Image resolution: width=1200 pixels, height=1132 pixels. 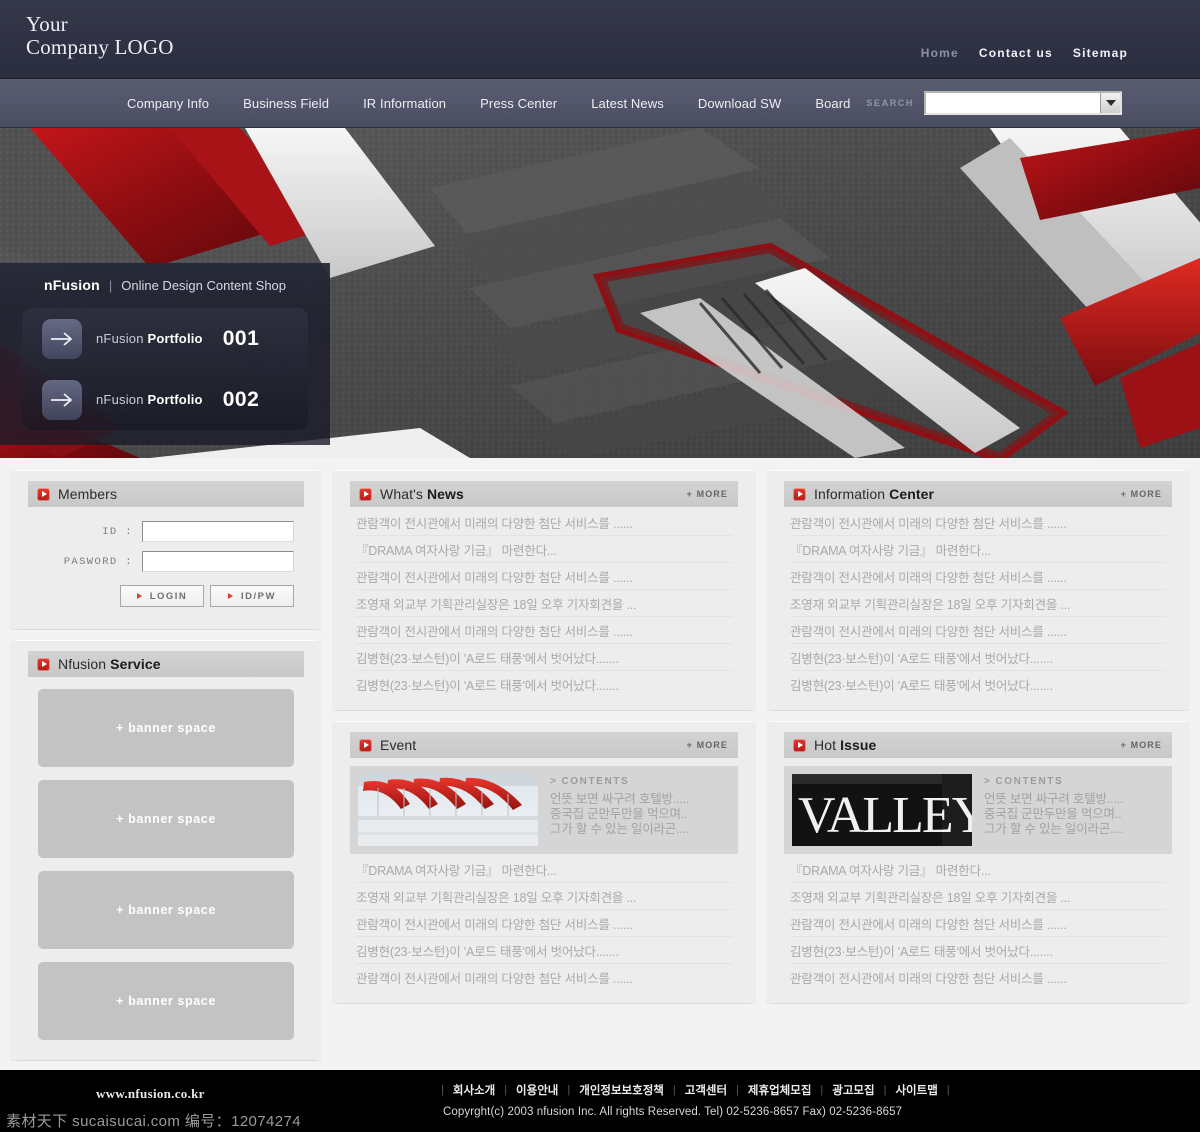 I want to click on hot-issue-more-link: + MORE, so click(x=1141, y=745).